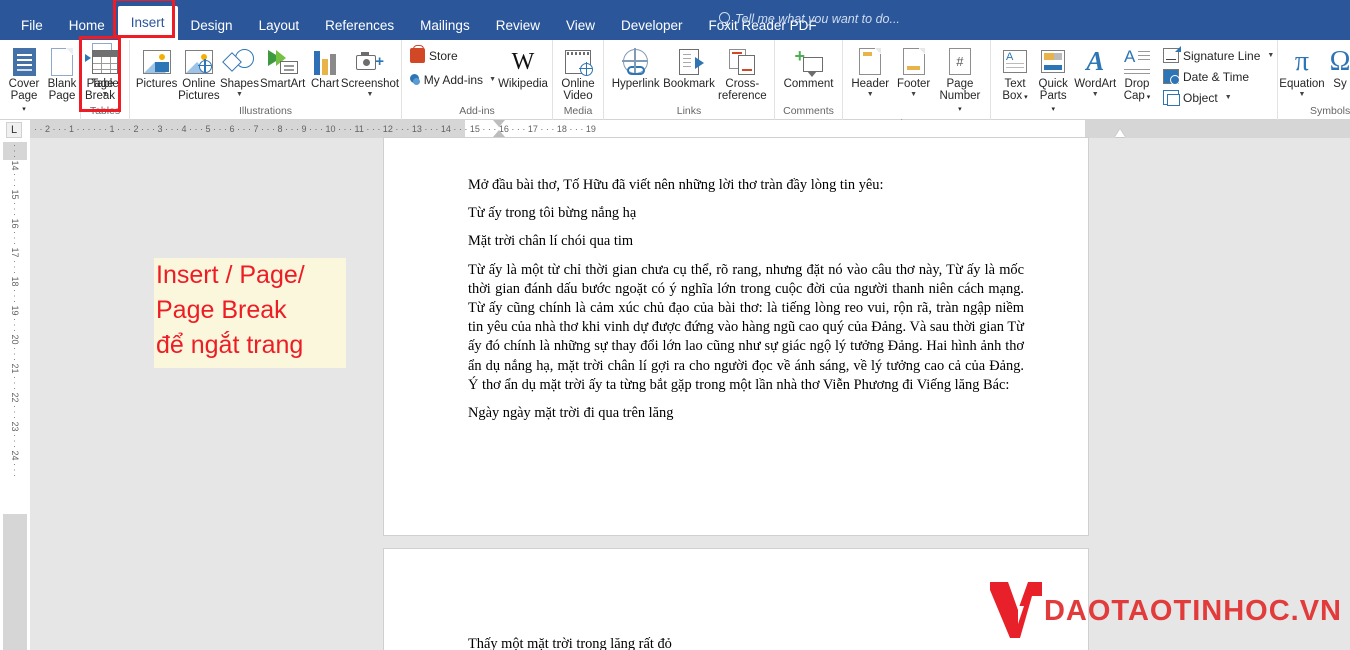 This screenshot has height=650, width=1350. Describe the element at coordinates (282, 84) in the screenshot. I see `smartart-label: SmartArt` at that location.